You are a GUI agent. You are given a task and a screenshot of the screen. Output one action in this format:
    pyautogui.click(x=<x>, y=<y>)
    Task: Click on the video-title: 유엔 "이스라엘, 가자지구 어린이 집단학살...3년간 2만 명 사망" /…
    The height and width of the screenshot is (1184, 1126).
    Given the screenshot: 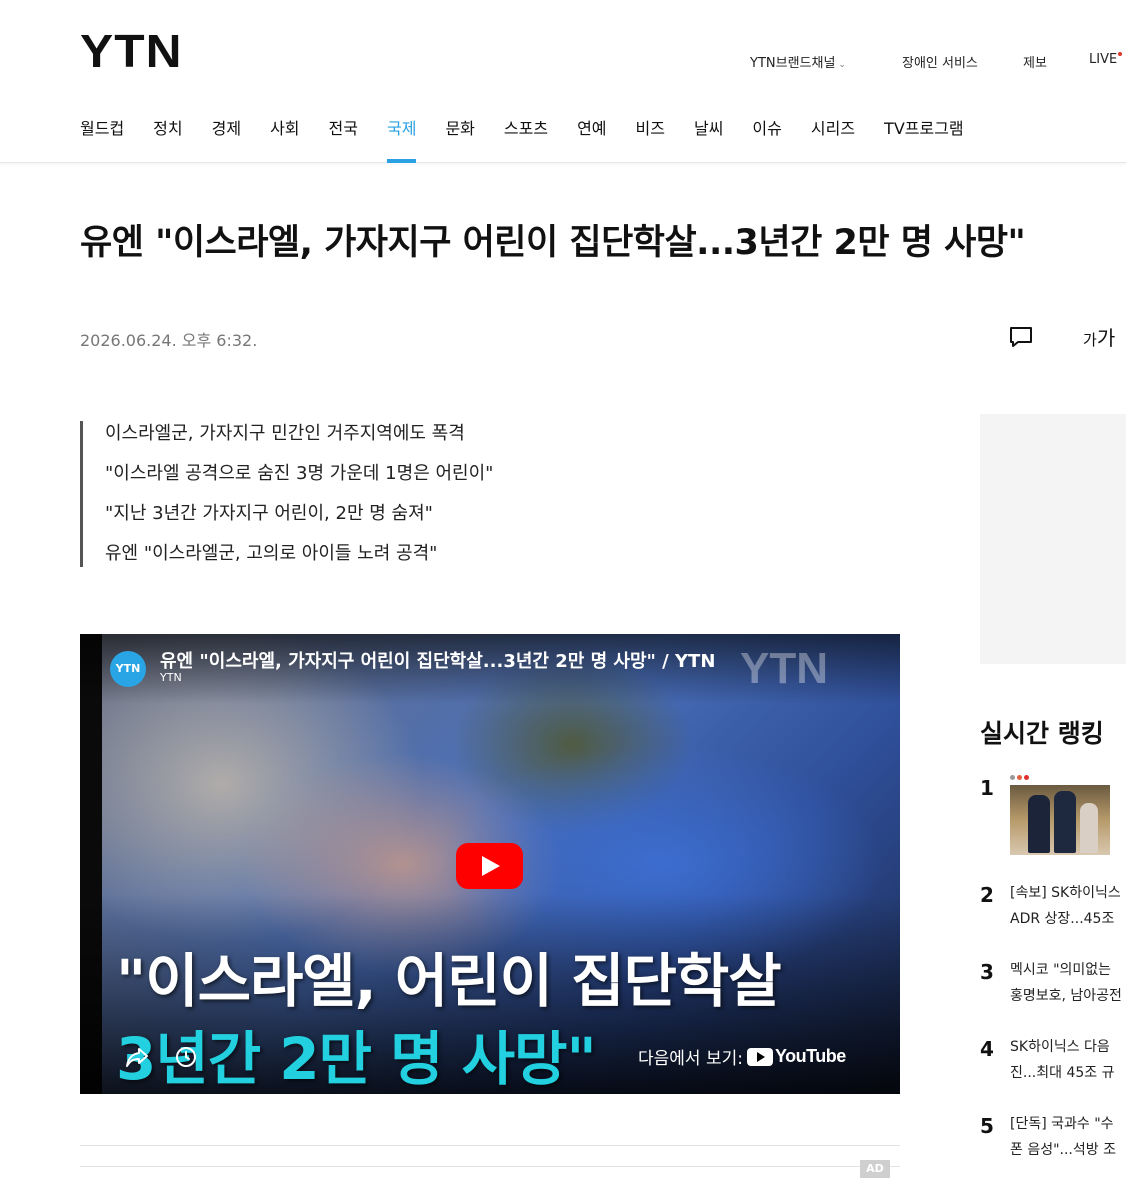 What is the action you would take?
    pyautogui.click(x=437, y=660)
    